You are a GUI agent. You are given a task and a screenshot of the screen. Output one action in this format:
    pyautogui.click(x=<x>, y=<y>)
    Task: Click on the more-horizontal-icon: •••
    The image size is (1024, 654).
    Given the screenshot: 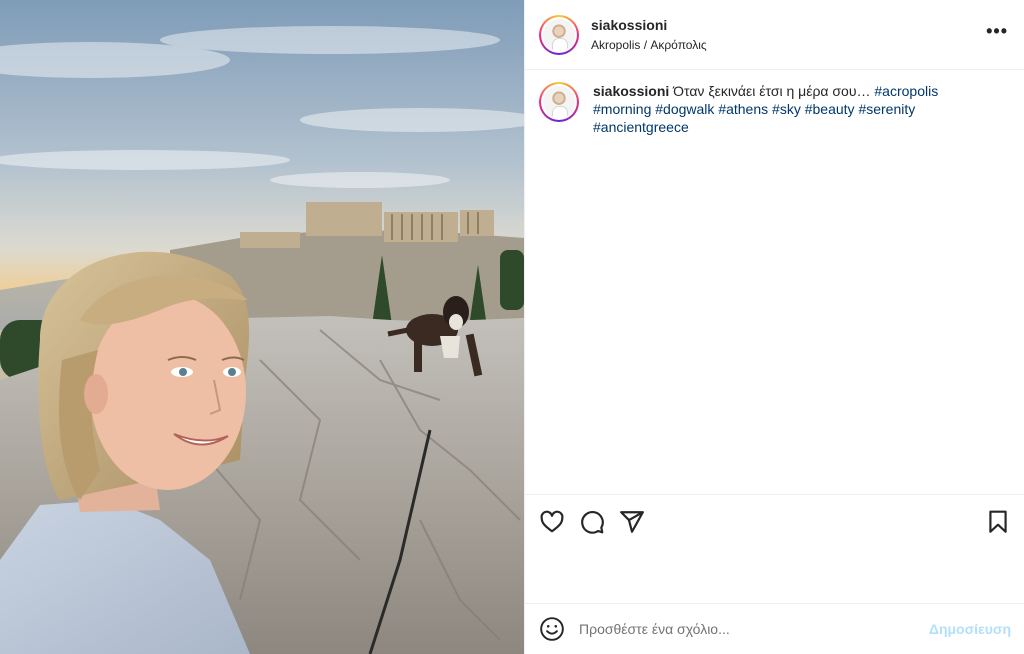 What is the action you would take?
    pyautogui.click(x=997, y=31)
    